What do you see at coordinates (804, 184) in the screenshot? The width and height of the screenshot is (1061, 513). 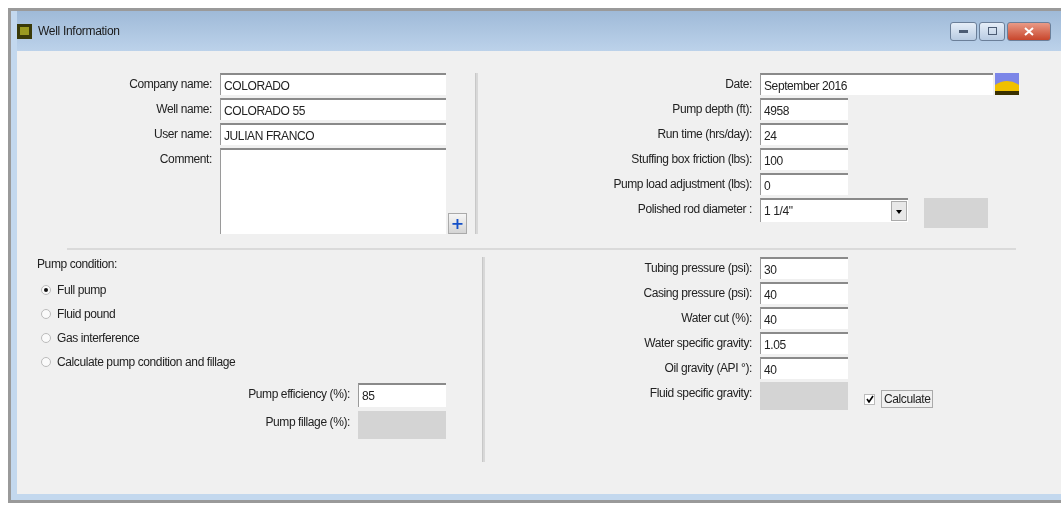 I see `input-field: 0` at bounding box center [804, 184].